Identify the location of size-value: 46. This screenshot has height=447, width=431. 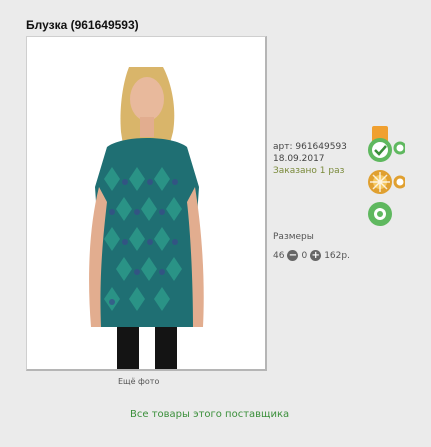
(279, 255).